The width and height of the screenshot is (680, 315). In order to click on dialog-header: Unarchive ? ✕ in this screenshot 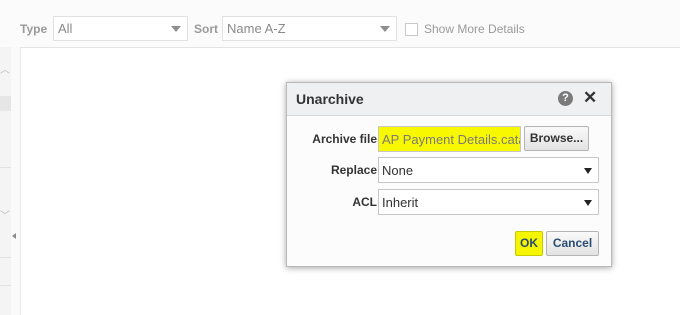, I will do `click(449, 99)`.